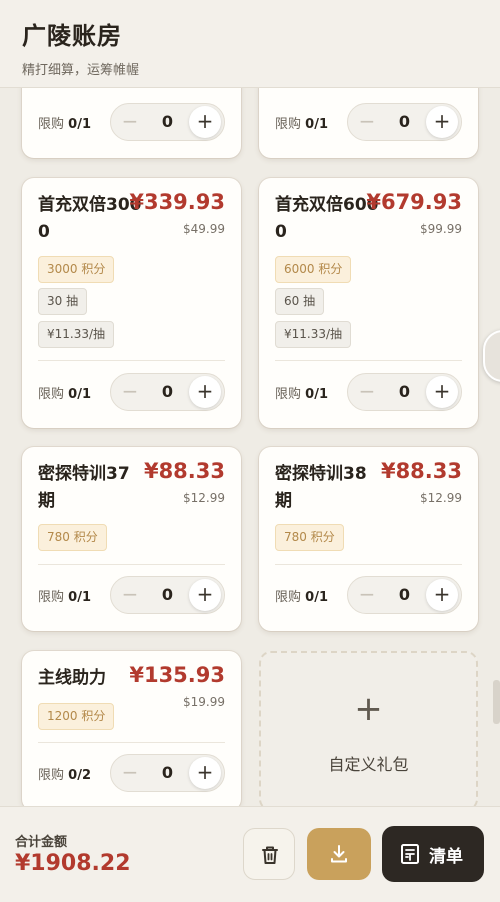  I want to click on list-button-label: 清单, so click(446, 857).